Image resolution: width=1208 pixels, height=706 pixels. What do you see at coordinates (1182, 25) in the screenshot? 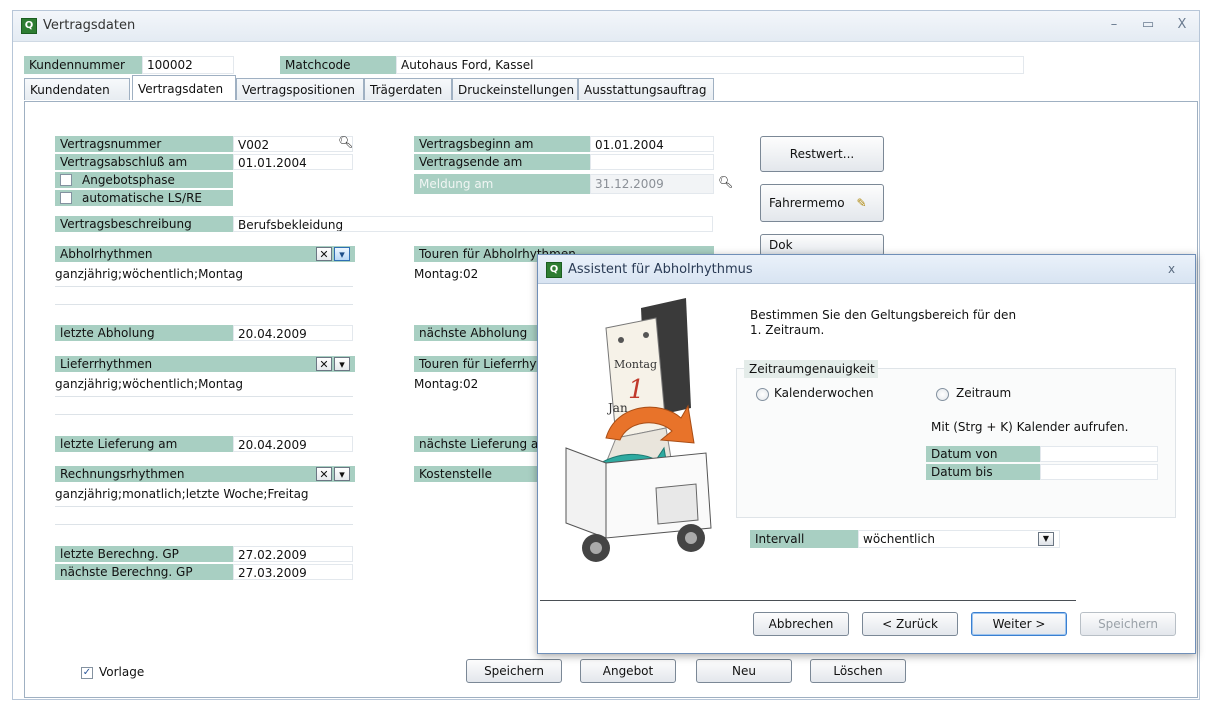
I see `close-button: X` at bounding box center [1182, 25].